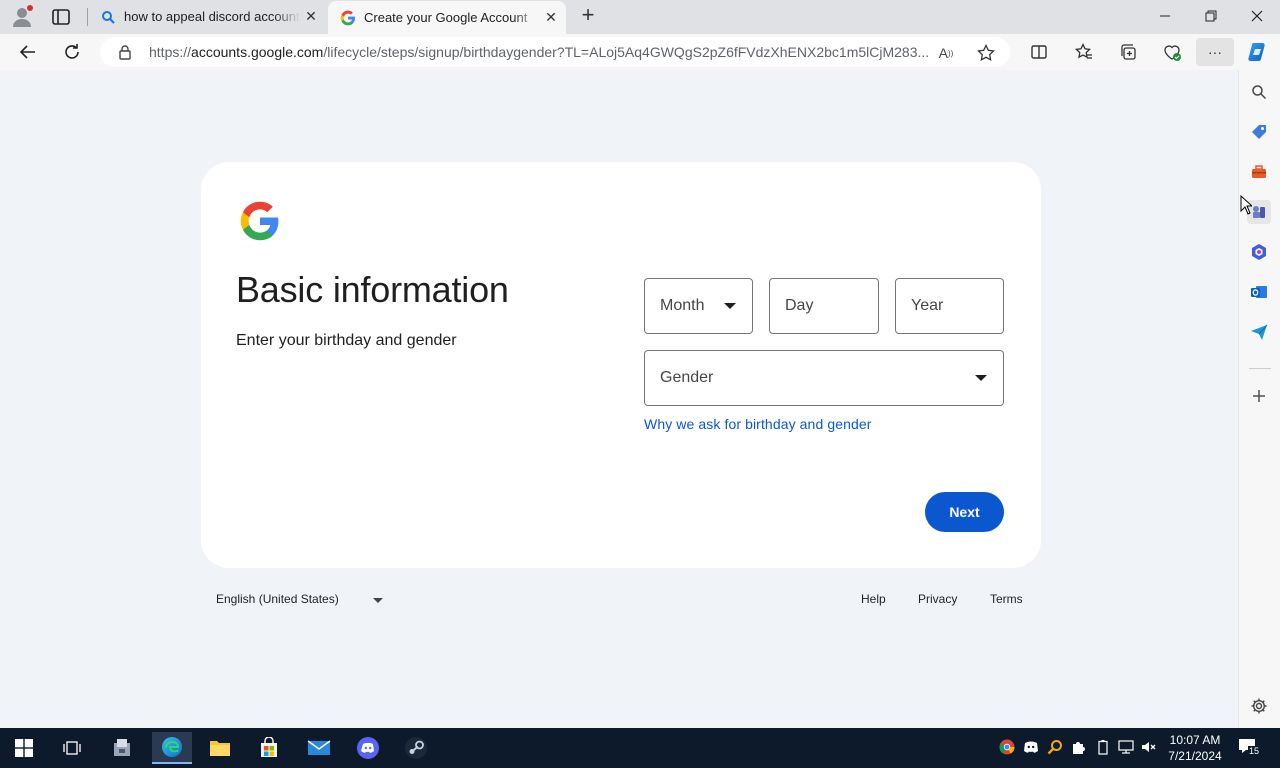 The image size is (1280, 768). I want to click on language-select: English (United States), so click(277, 599).